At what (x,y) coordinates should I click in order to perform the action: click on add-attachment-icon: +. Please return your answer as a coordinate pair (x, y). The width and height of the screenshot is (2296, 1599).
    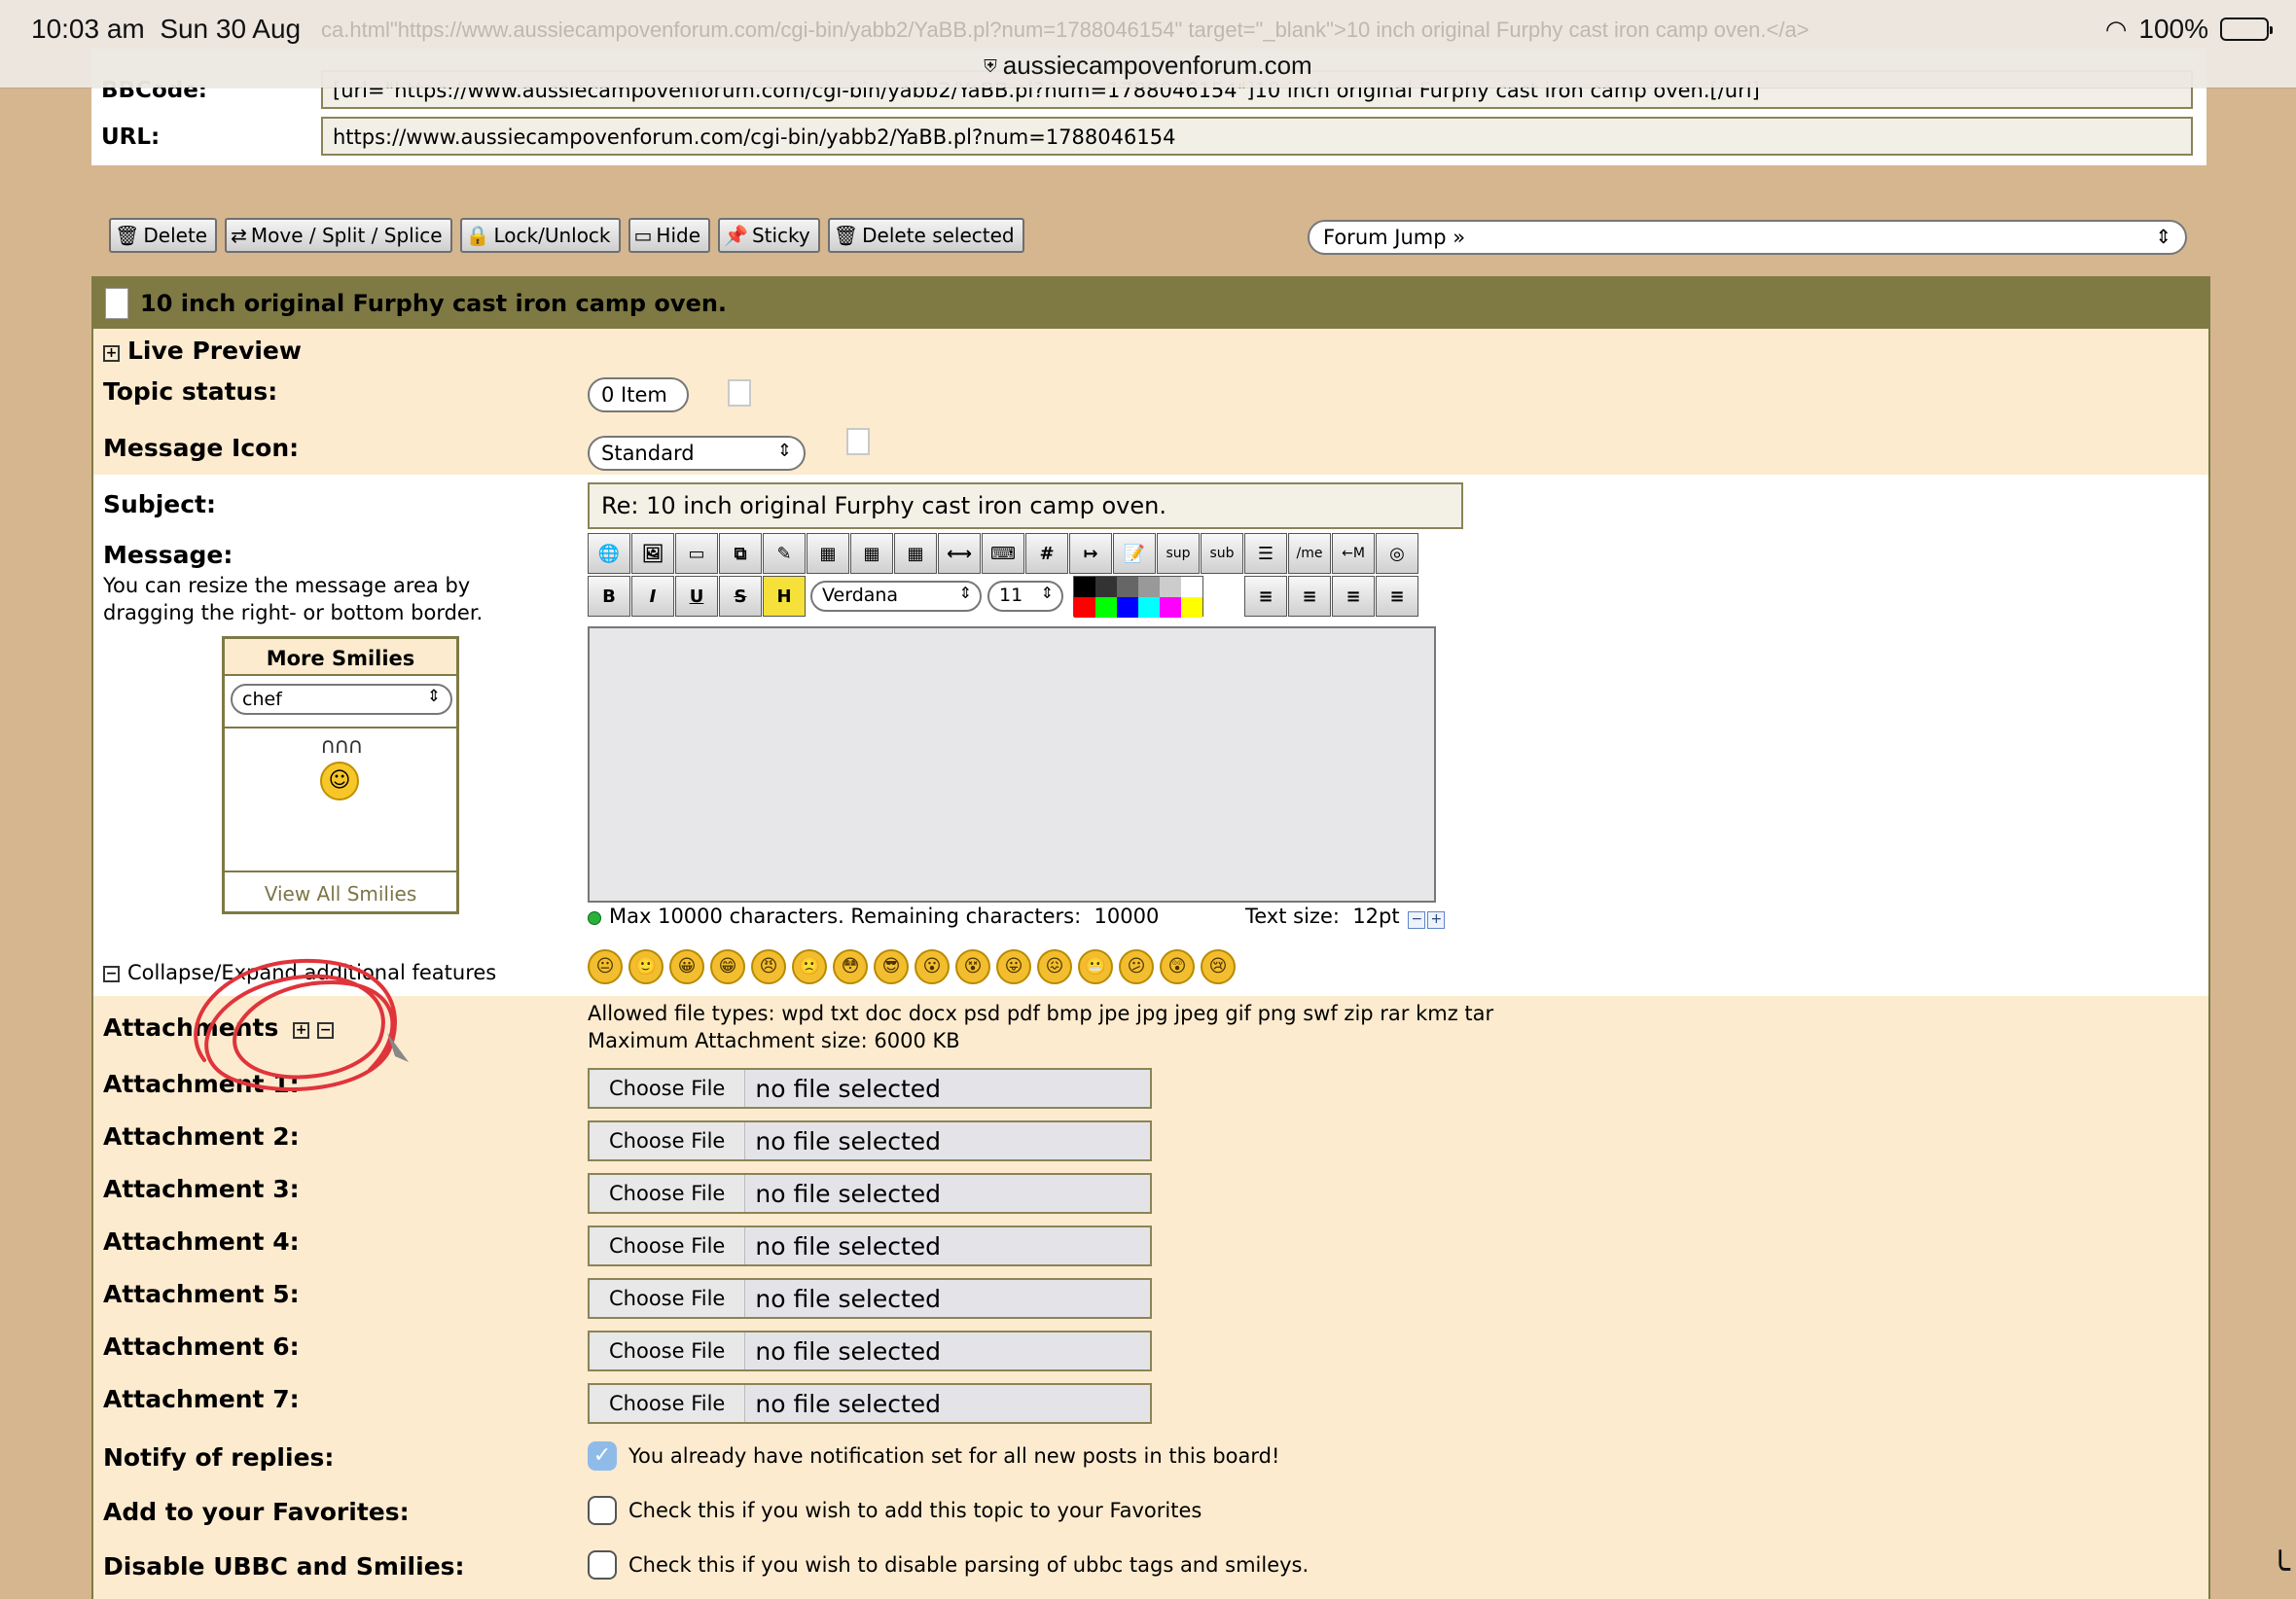
    Looking at the image, I should click on (301, 1030).